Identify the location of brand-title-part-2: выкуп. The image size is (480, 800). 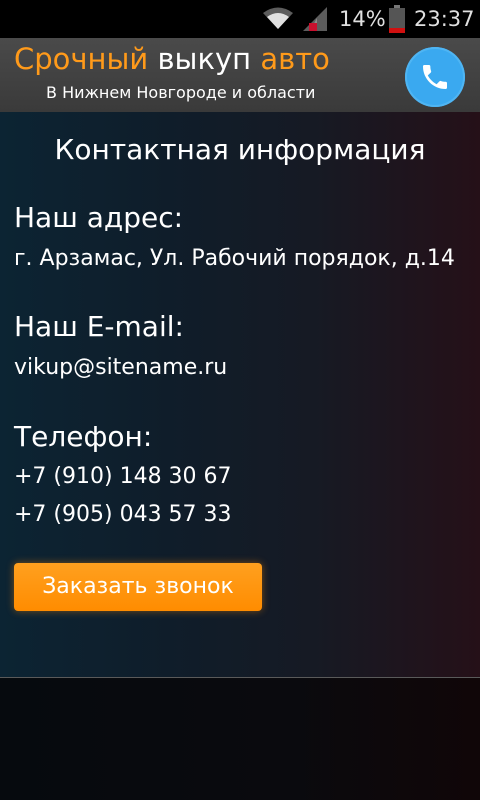
(204, 59).